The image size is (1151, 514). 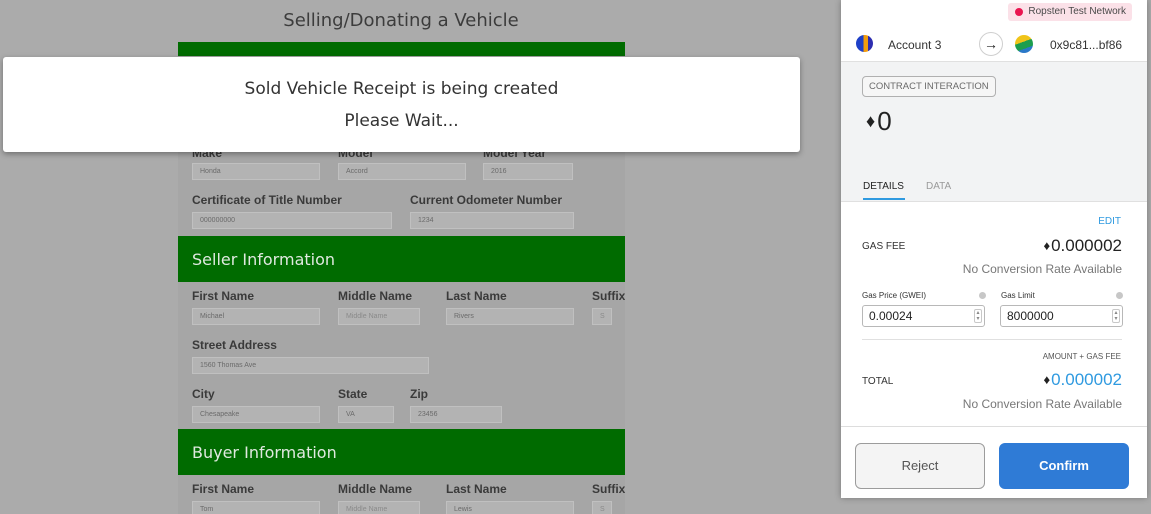 I want to click on state-label: State, so click(x=353, y=394).